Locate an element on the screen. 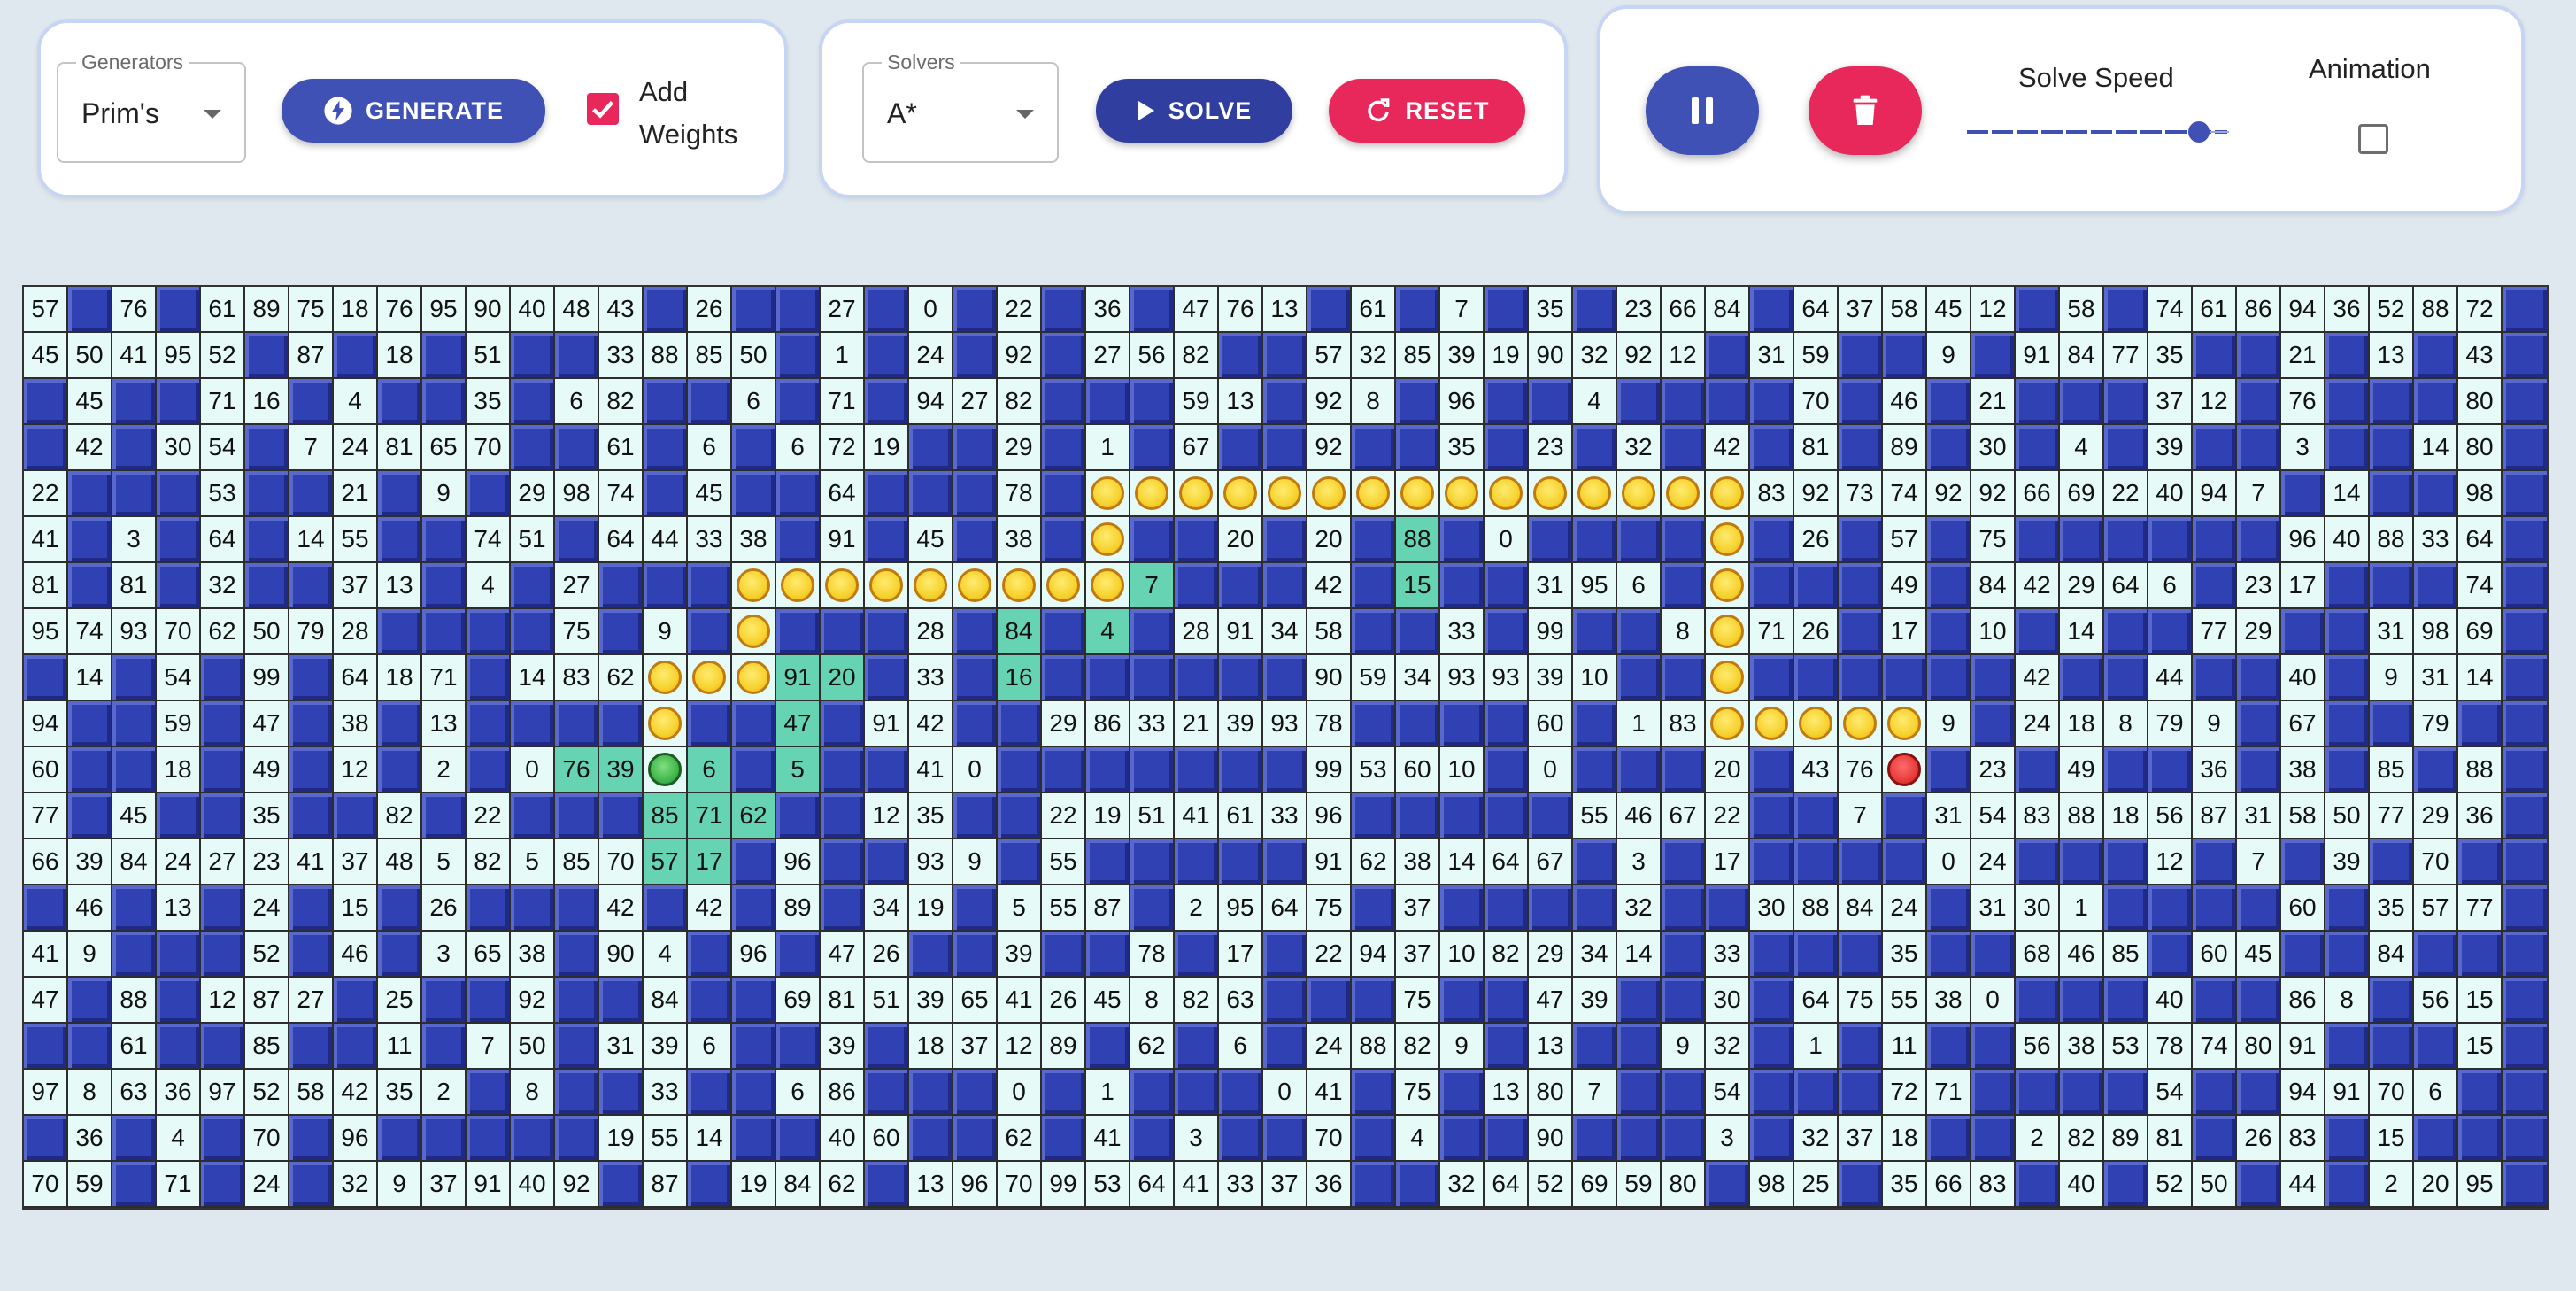 Image resolution: width=2576 pixels, height=1291 pixels. weight-cell: 0 is located at coordinates (533, 770).